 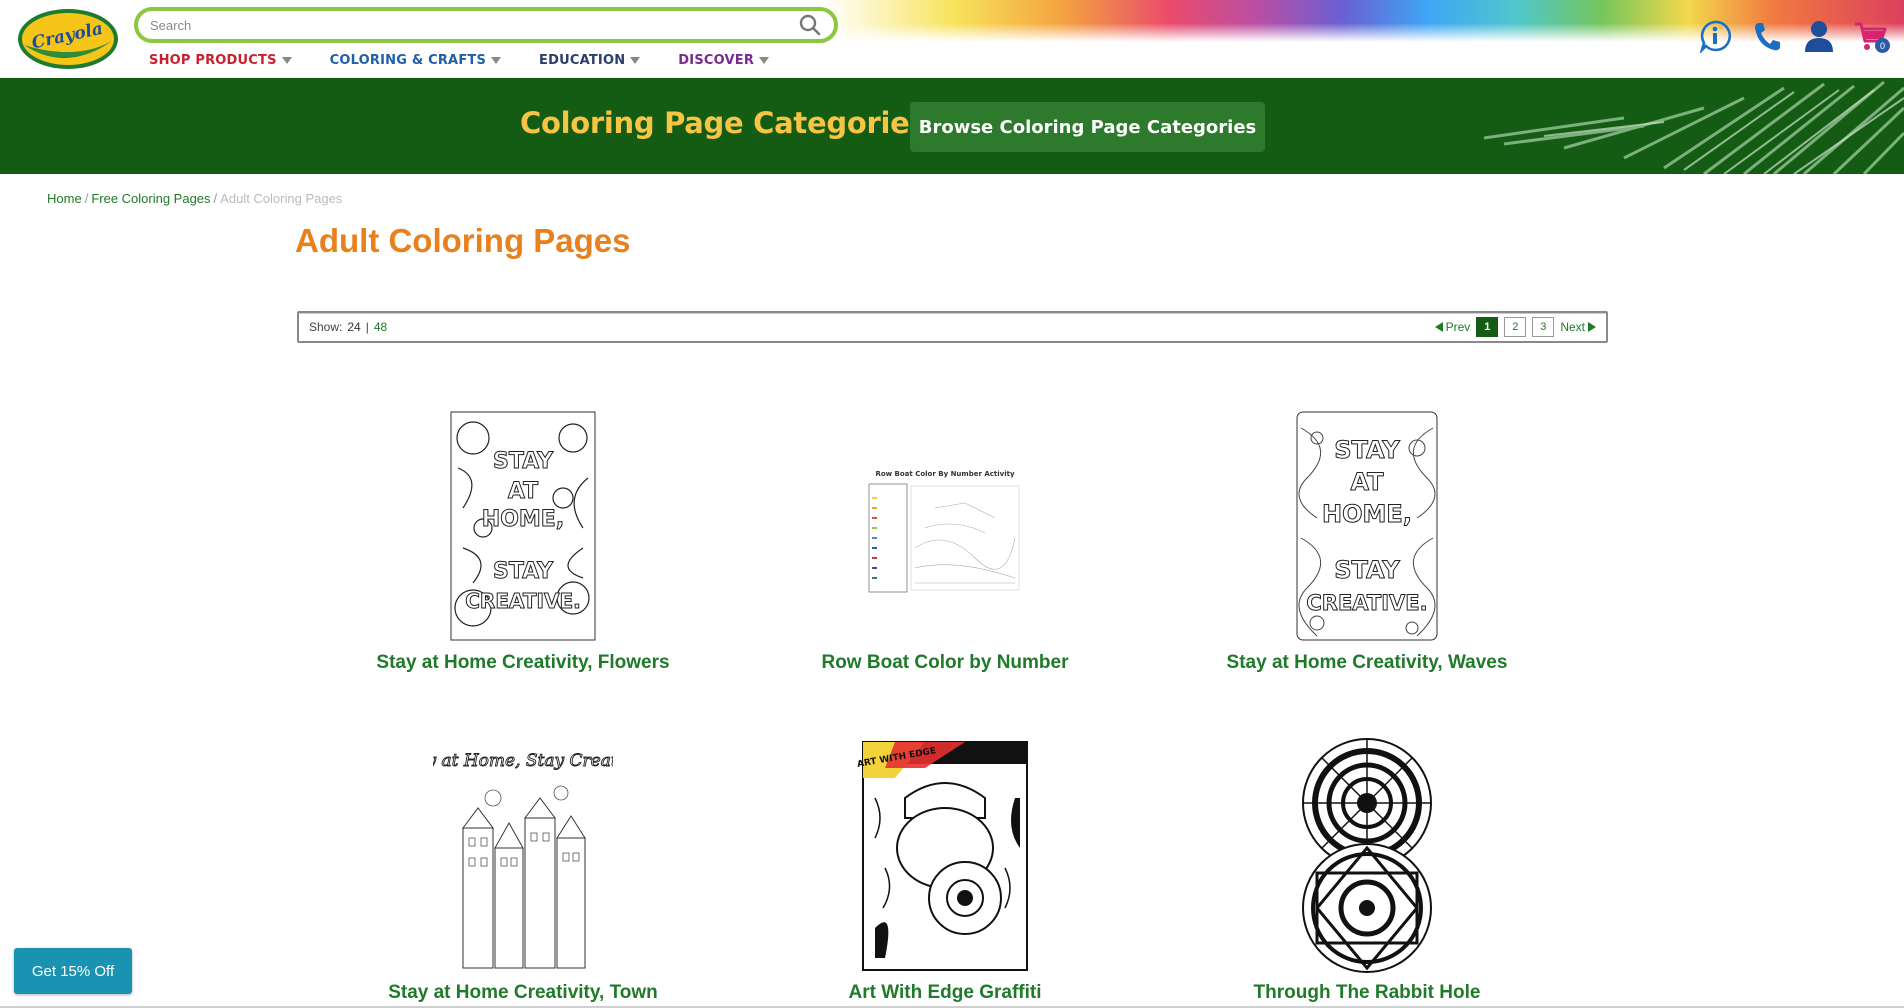 What do you see at coordinates (810, 25) in the screenshot?
I see `search-icon` at bounding box center [810, 25].